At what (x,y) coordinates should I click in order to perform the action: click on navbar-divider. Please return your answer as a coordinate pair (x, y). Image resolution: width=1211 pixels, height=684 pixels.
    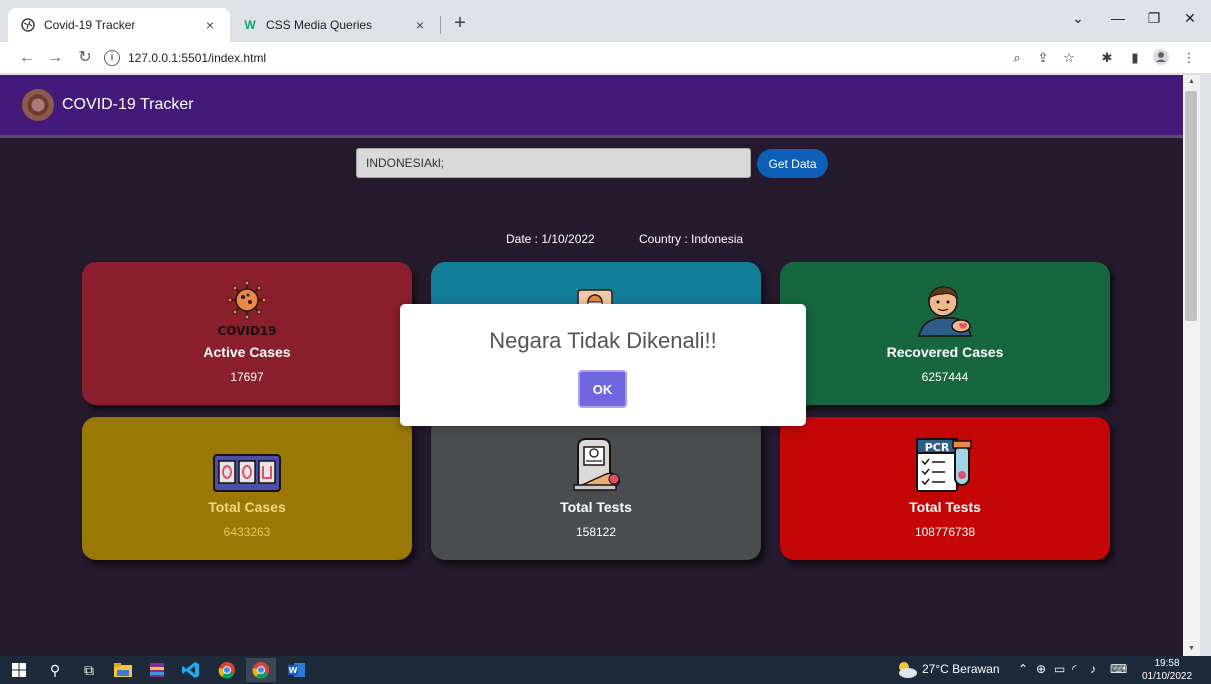
    Looking at the image, I should click on (591, 136).